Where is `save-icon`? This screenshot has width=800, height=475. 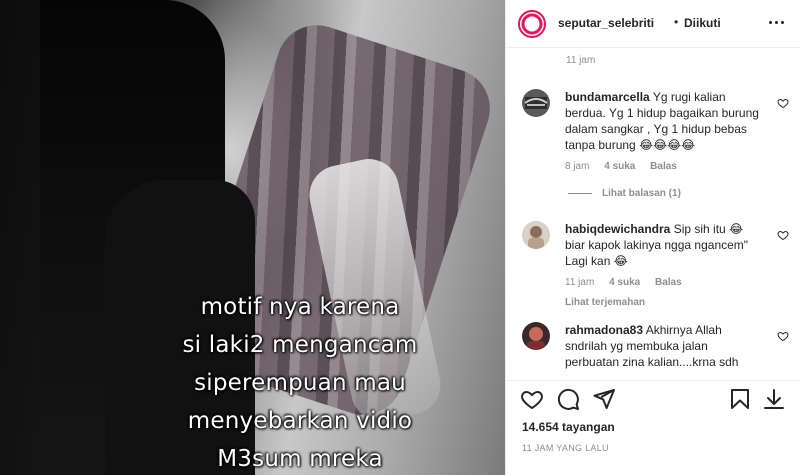 save-icon is located at coordinates (740, 399).